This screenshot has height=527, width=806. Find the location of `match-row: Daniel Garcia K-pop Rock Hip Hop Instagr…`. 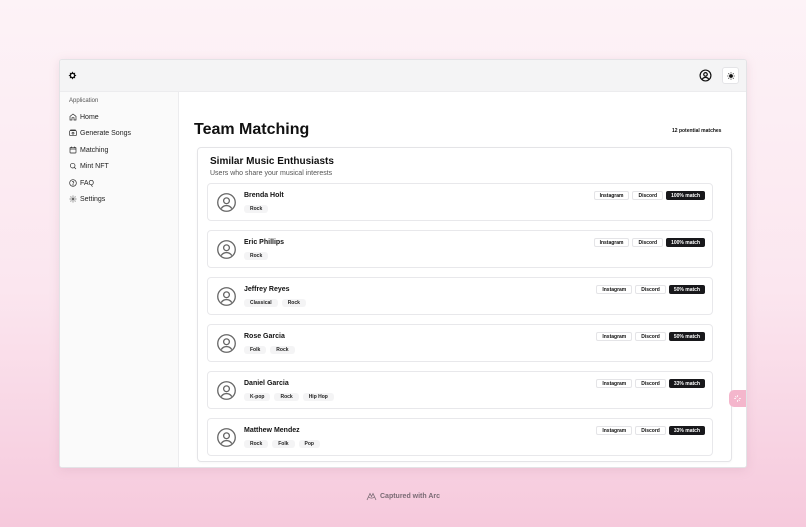

match-row: Daniel Garcia K-pop Rock Hip Hop Instagr… is located at coordinates (460, 390).